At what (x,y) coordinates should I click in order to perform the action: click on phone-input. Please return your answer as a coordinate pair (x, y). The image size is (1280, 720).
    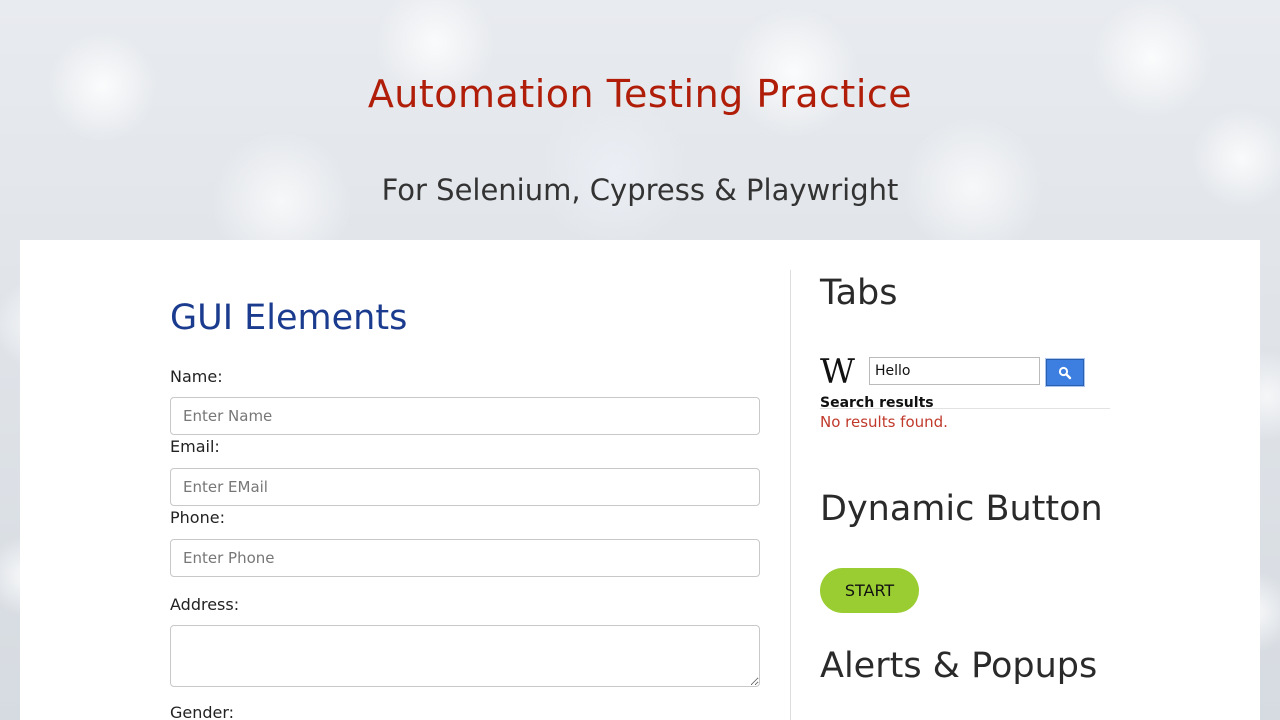
    Looking at the image, I should click on (465, 558).